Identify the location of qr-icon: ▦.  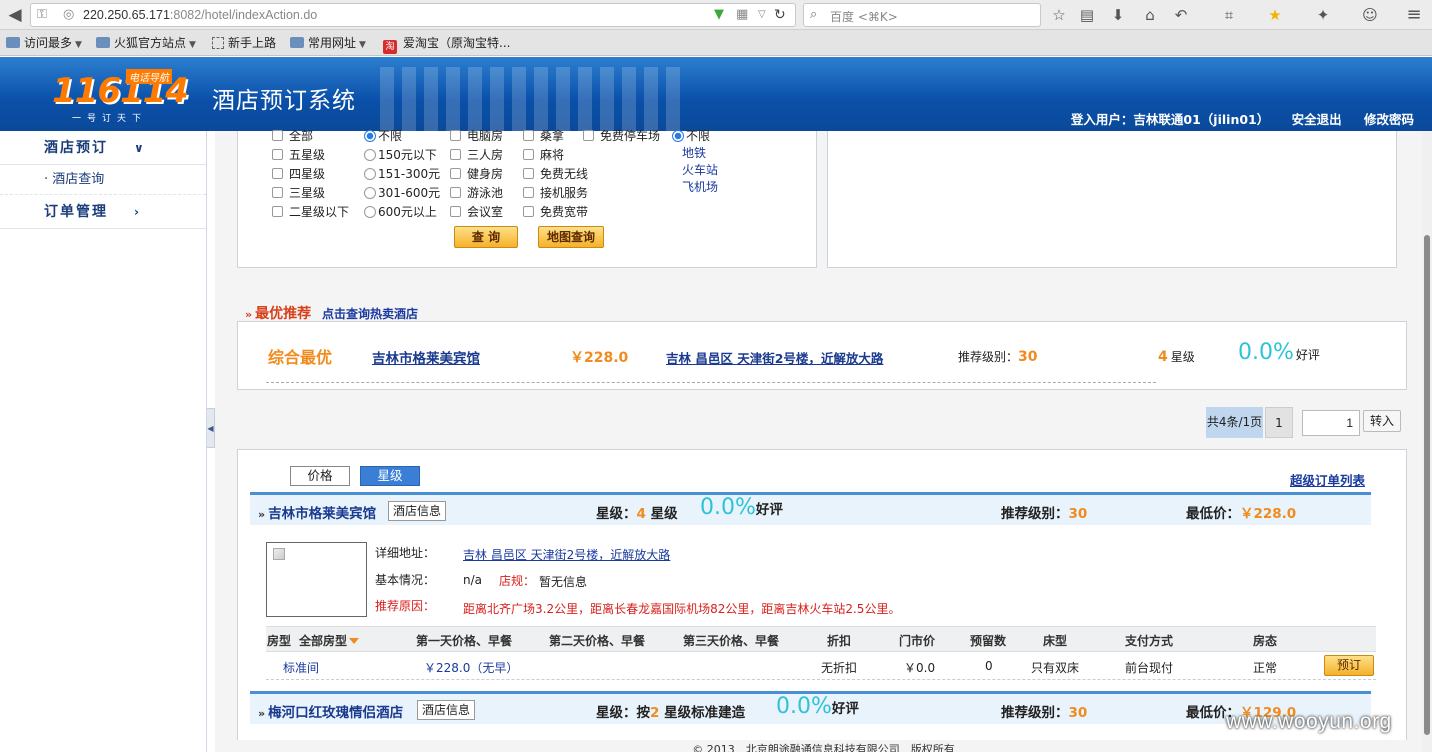
(742, 15).